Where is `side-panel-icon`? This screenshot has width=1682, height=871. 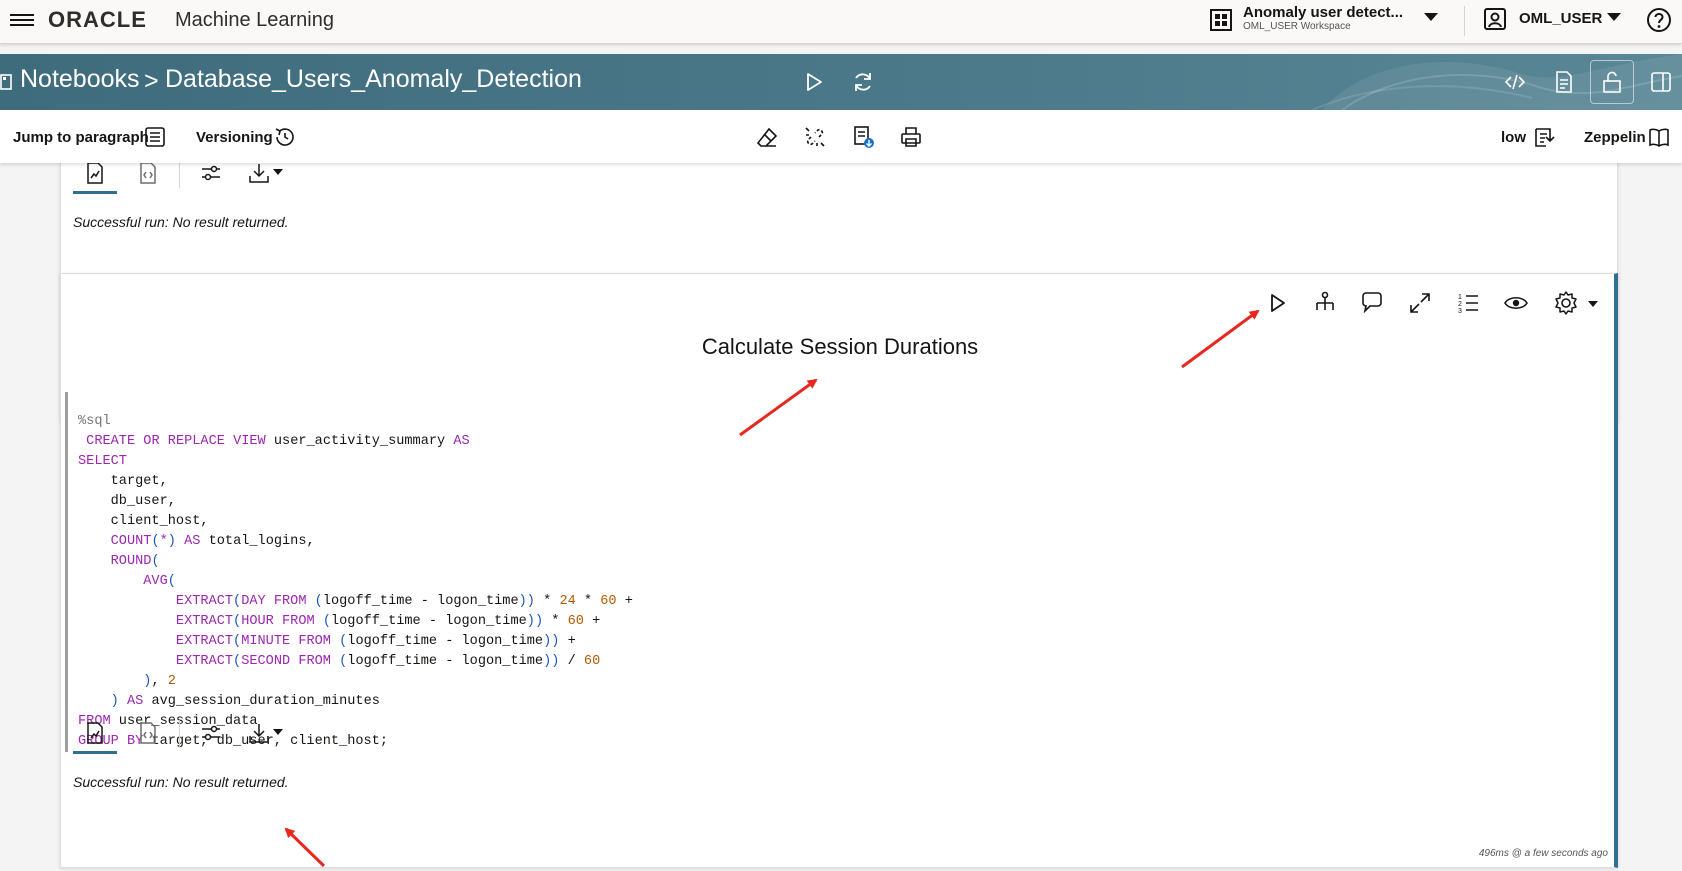 side-panel-icon is located at coordinates (1661, 82).